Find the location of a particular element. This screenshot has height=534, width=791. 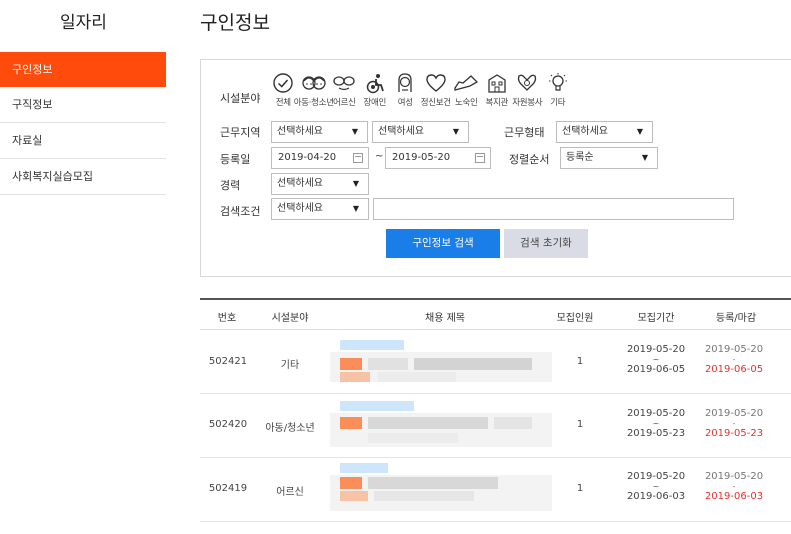

region-select-secondary: 선택하세요 ▼ is located at coordinates (420, 132).